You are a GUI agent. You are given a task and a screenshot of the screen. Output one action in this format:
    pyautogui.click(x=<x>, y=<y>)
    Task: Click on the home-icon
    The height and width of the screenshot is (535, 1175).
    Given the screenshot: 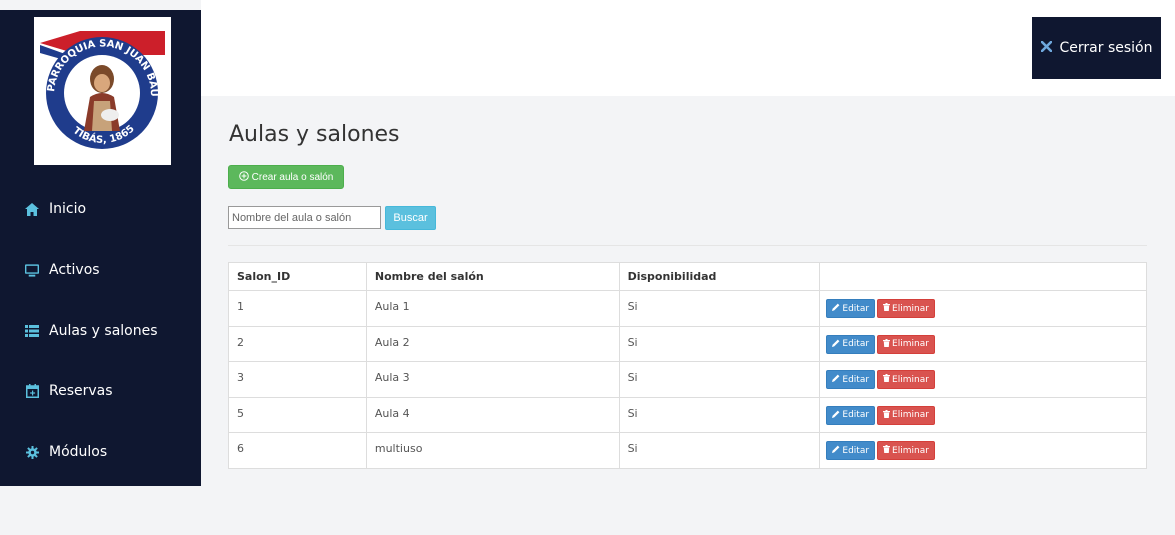 What is the action you would take?
    pyautogui.click(x=32, y=209)
    